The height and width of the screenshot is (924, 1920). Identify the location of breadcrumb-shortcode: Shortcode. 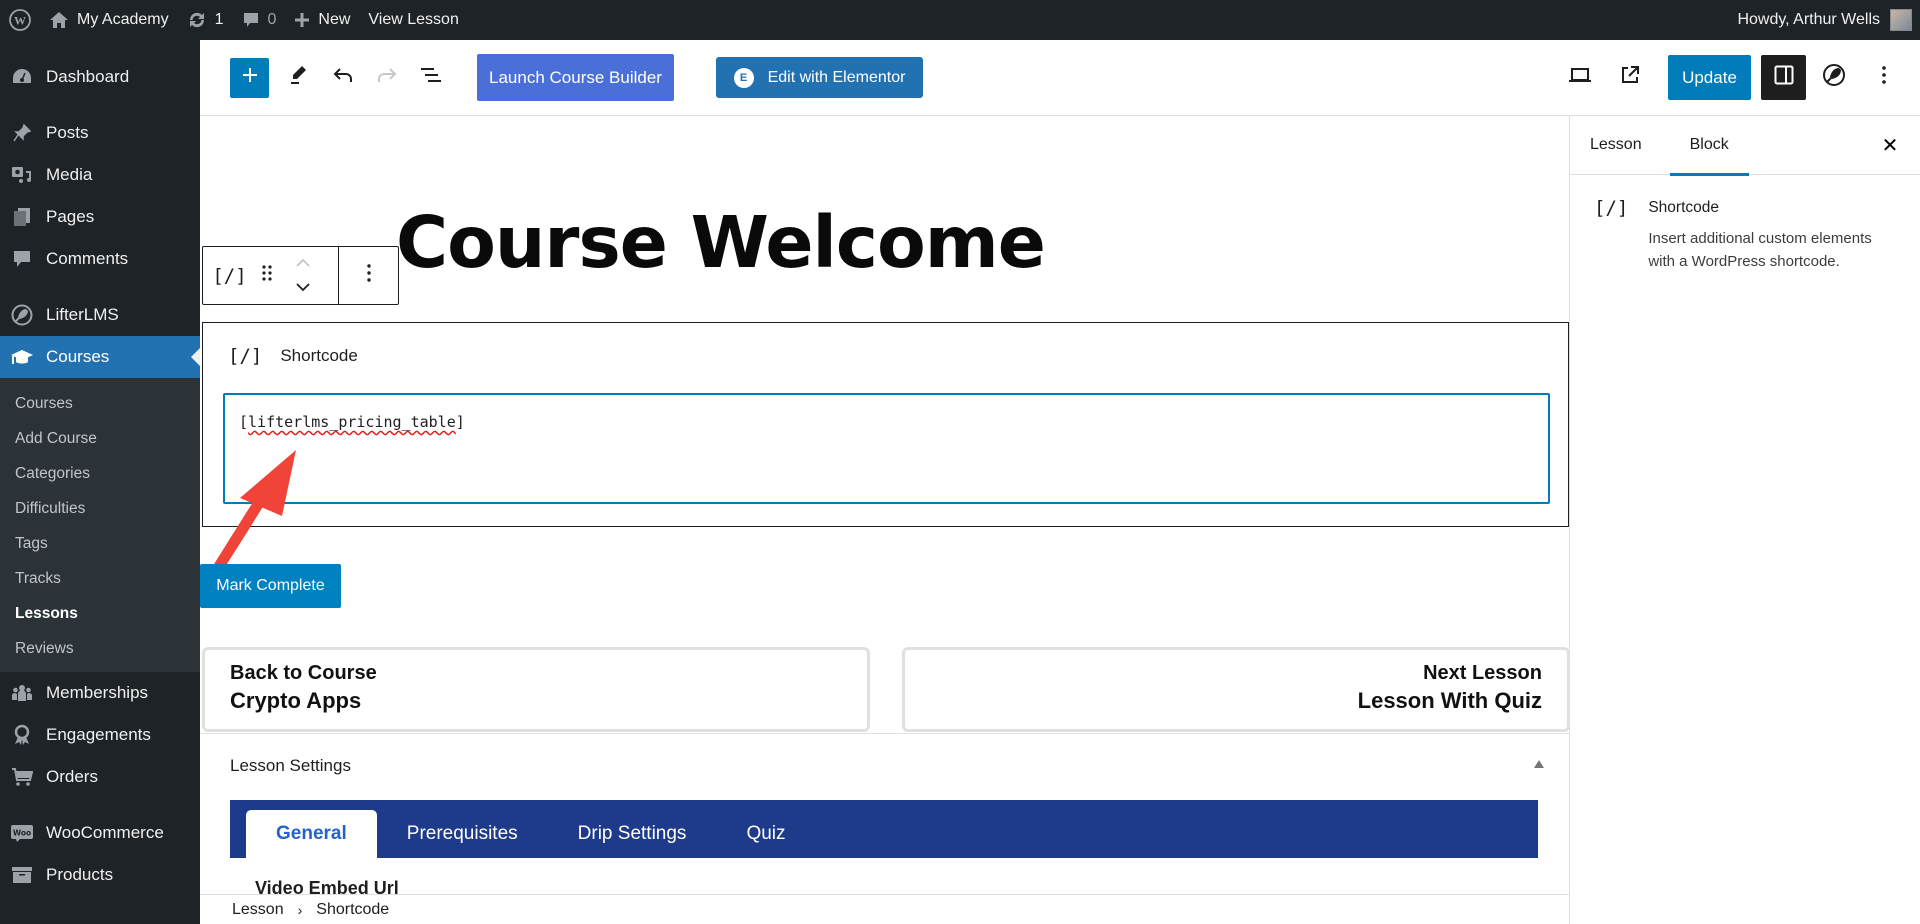
(352, 910).